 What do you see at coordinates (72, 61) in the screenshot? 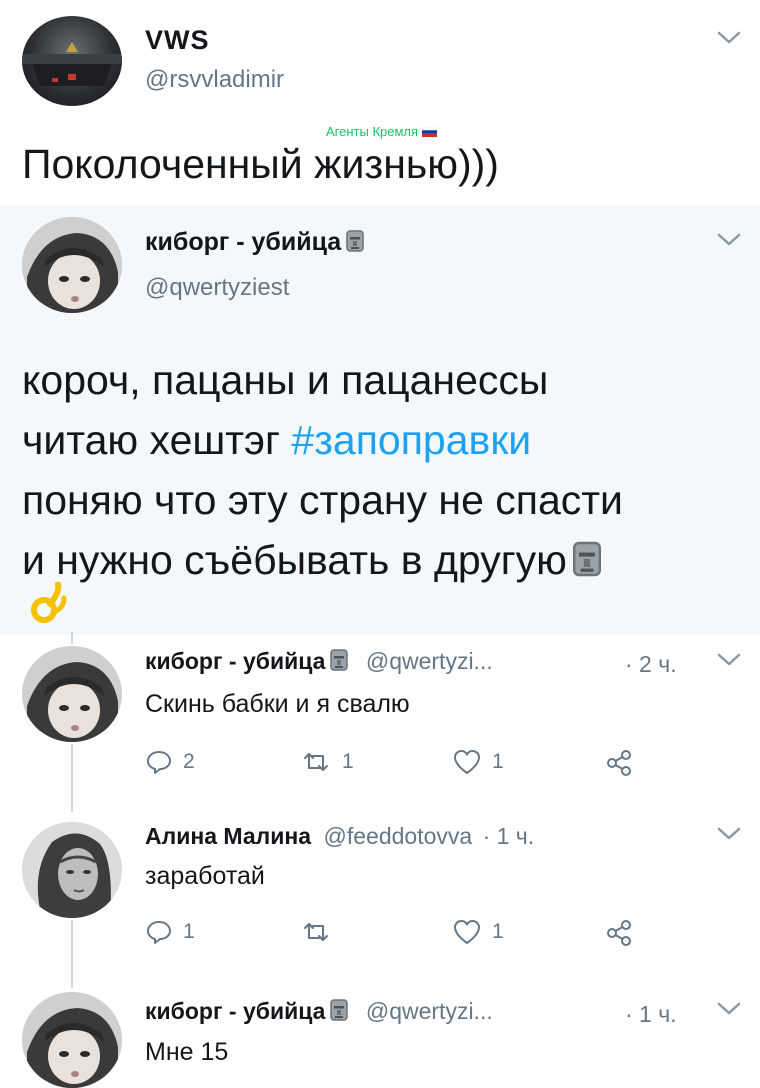
I see `avatar-vws` at bounding box center [72, 61].